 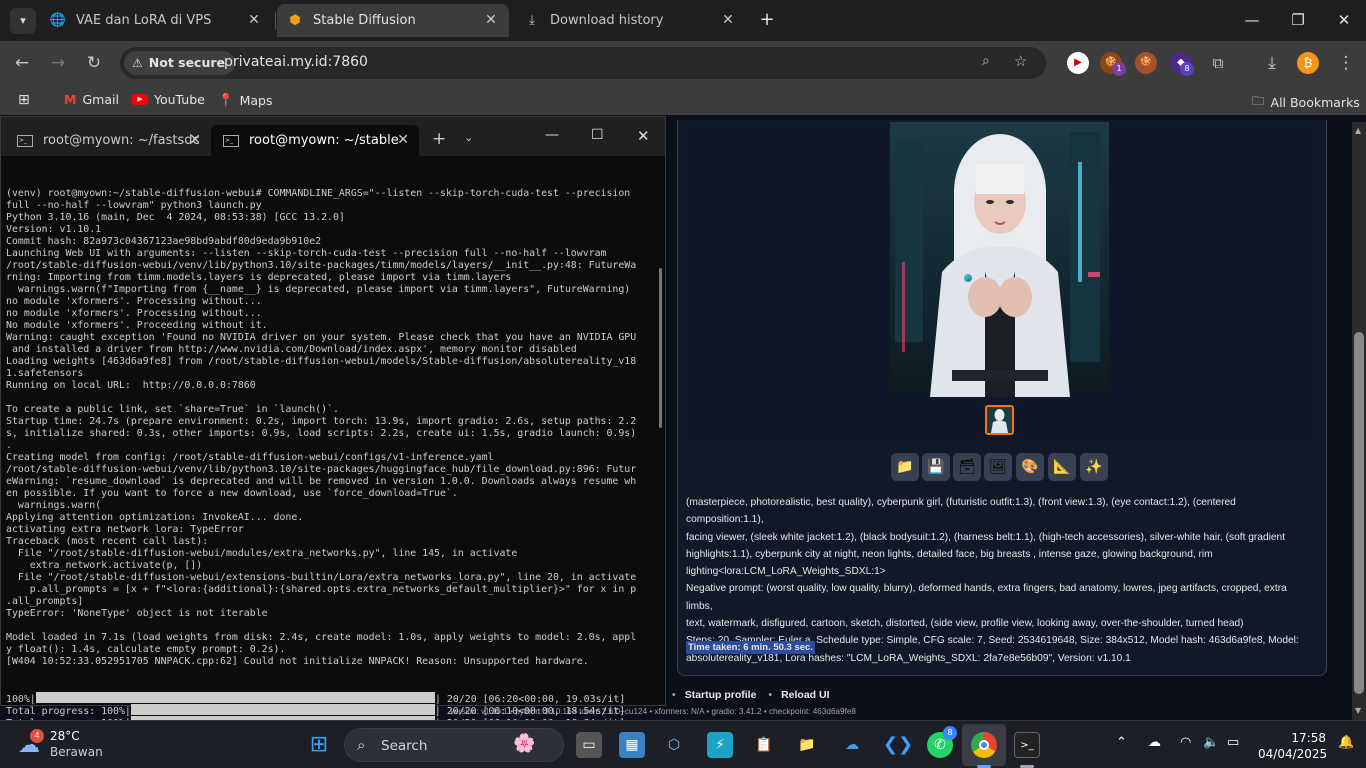 I want to click on upscale-button: ✨, so click(x=1094, y=467).